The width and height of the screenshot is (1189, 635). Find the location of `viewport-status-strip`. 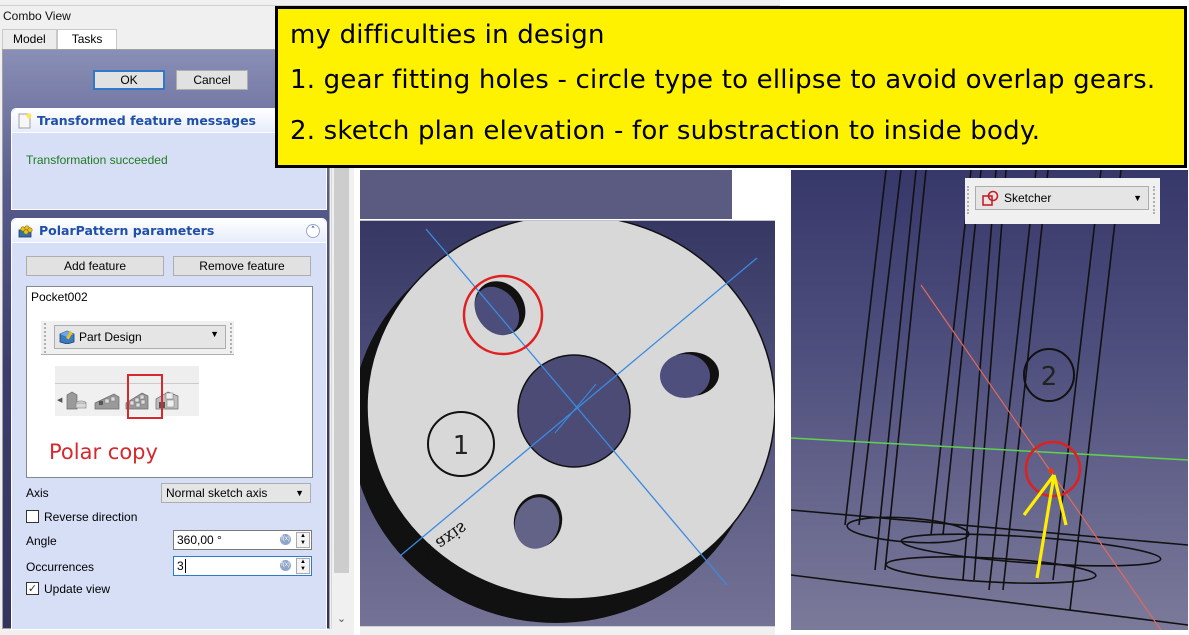

viewport-status-strip is located at coordinates (567, 630).